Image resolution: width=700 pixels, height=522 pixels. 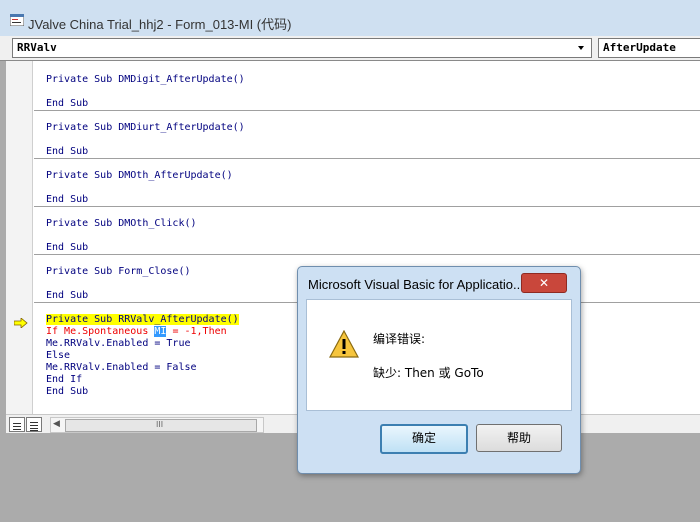 What do you see at coordinates (58, 356) in the screenshot?
I see `code-line: Else` at bounding box center [58, 356].